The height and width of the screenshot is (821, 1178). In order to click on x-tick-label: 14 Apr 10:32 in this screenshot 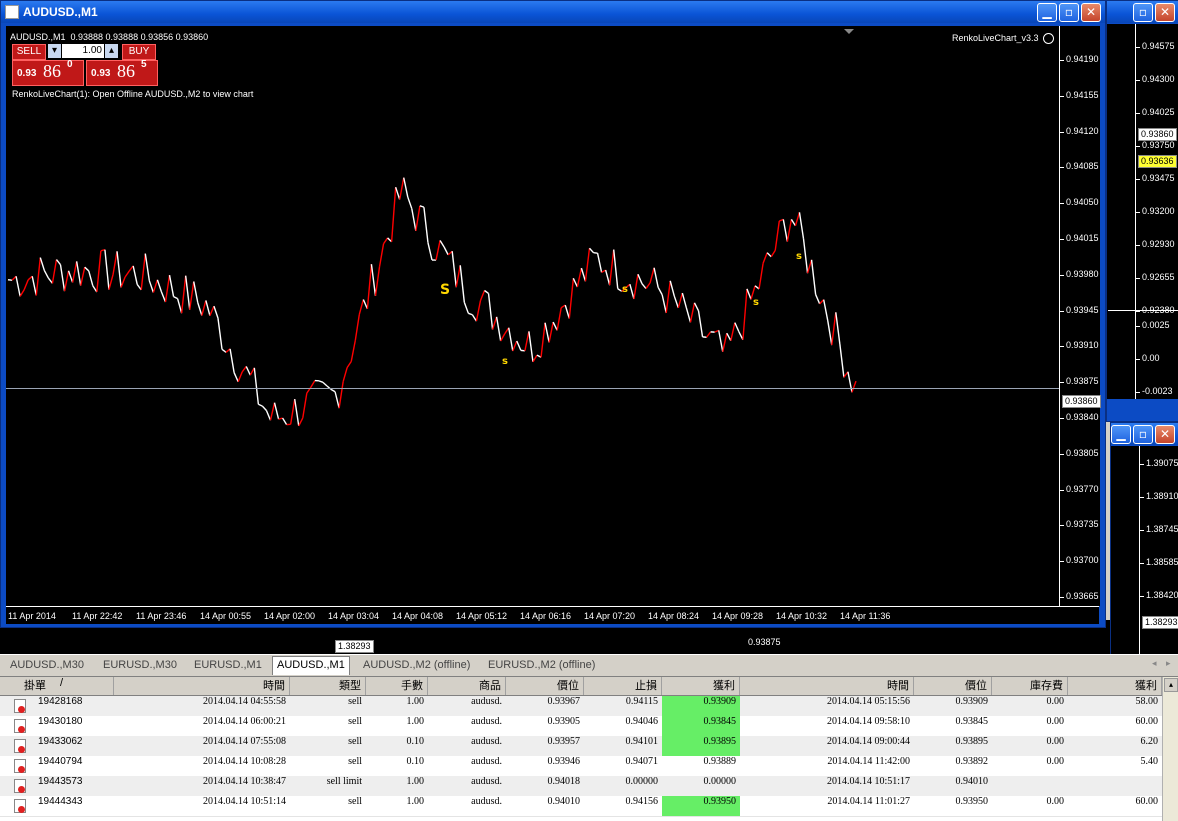, I will do `click(801, 616)`.